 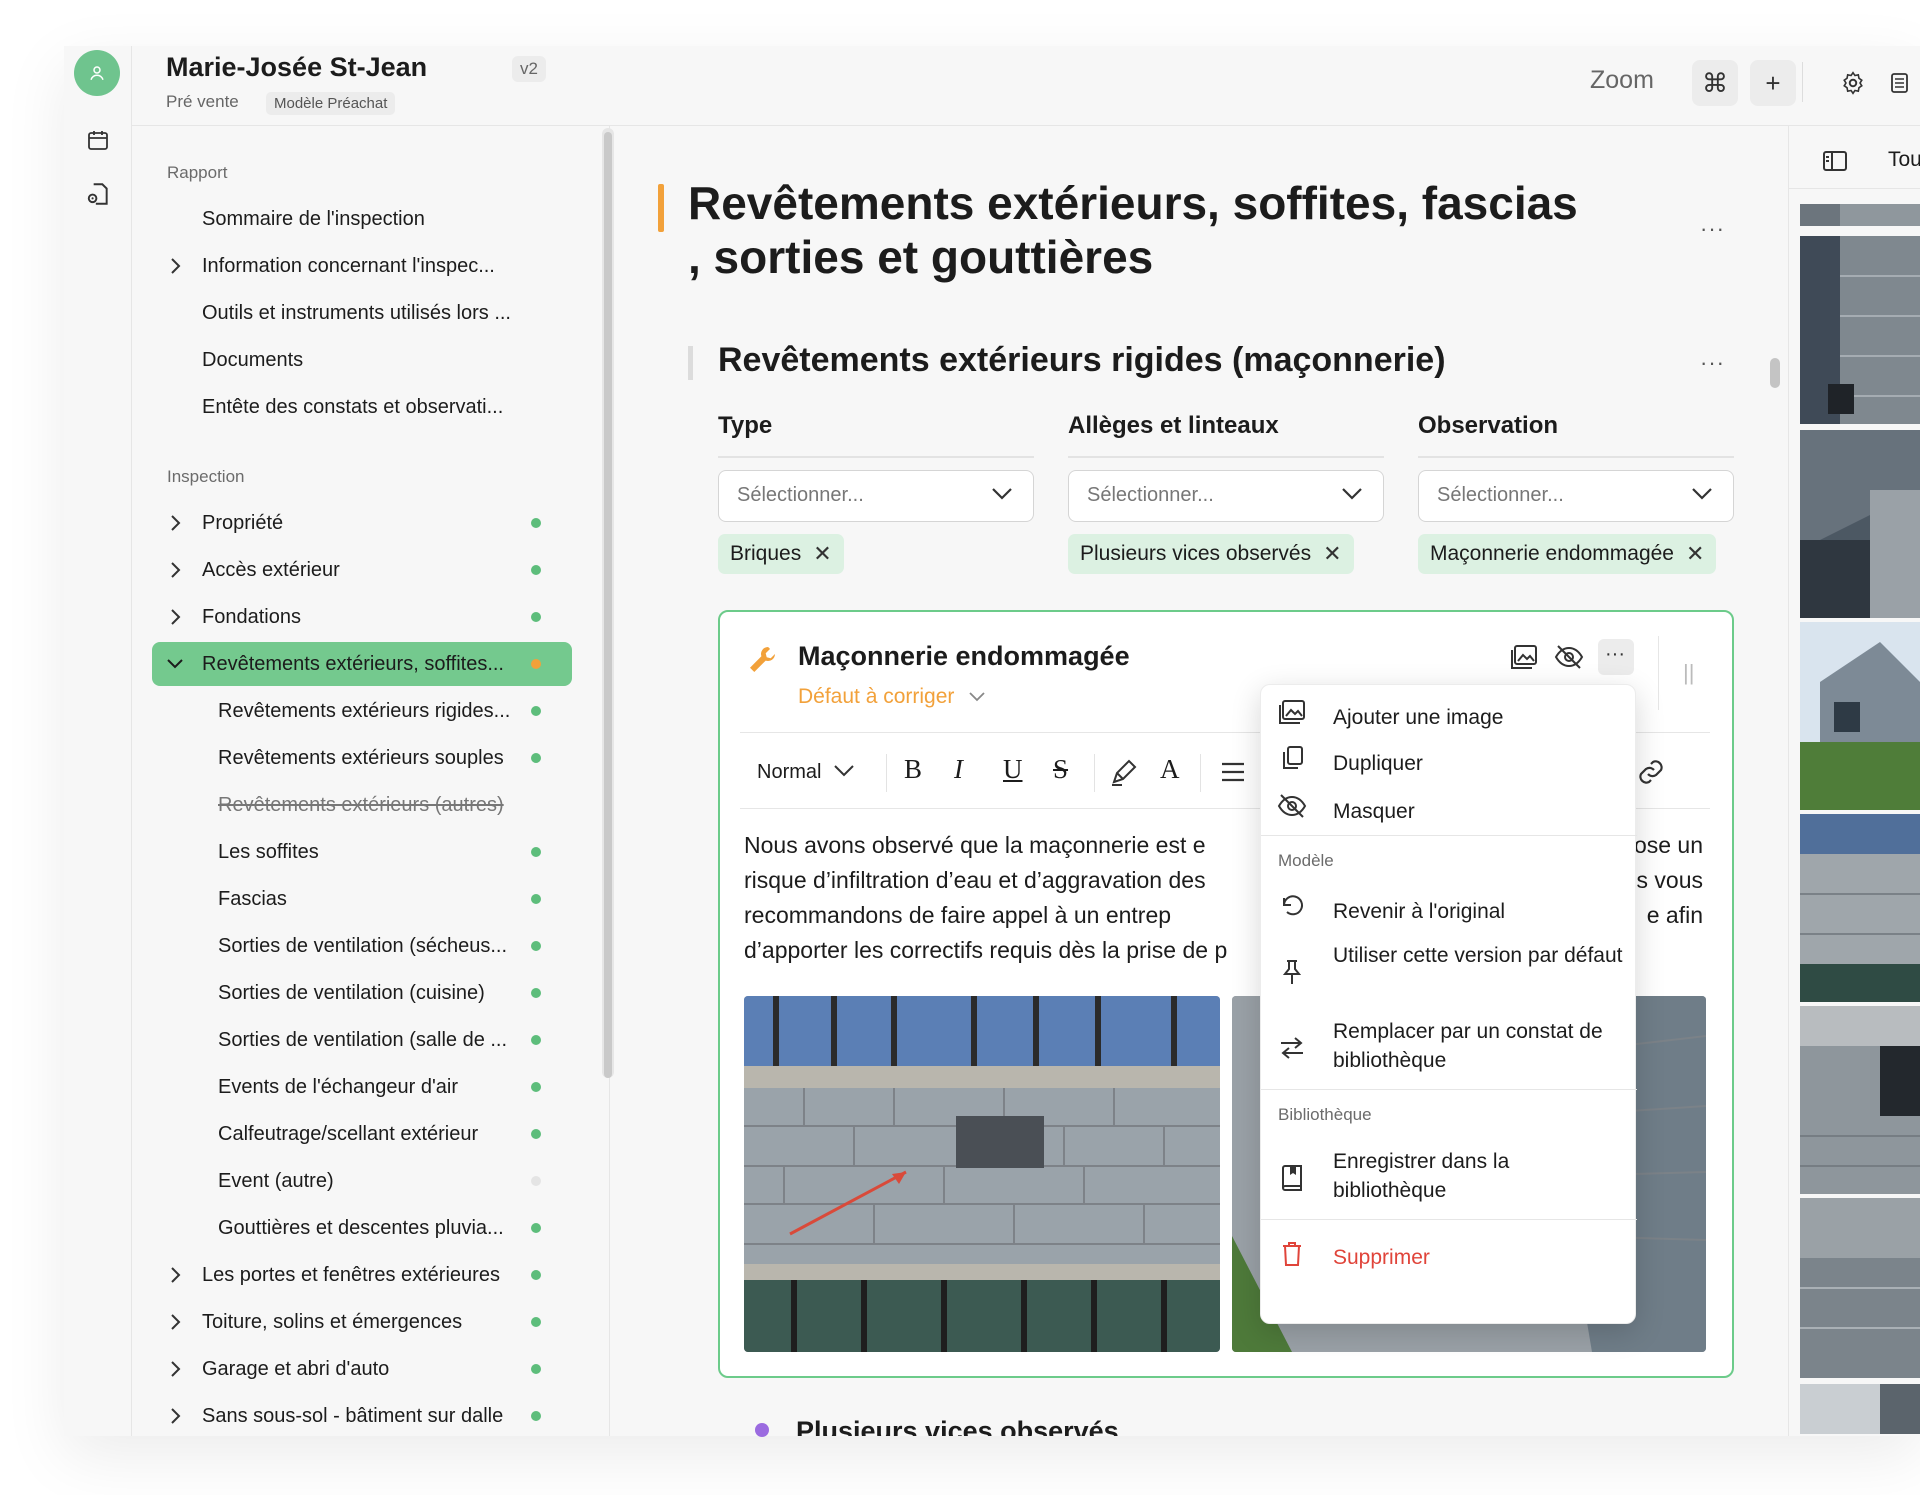 I want to click on text-style-select: Normal, so click(x=806, y=772).